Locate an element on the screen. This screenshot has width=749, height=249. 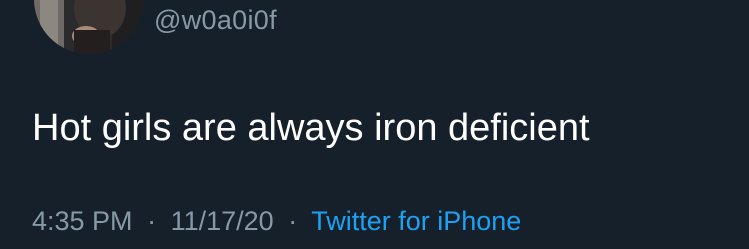
avatar-photo is located at coordinates (89, 27).